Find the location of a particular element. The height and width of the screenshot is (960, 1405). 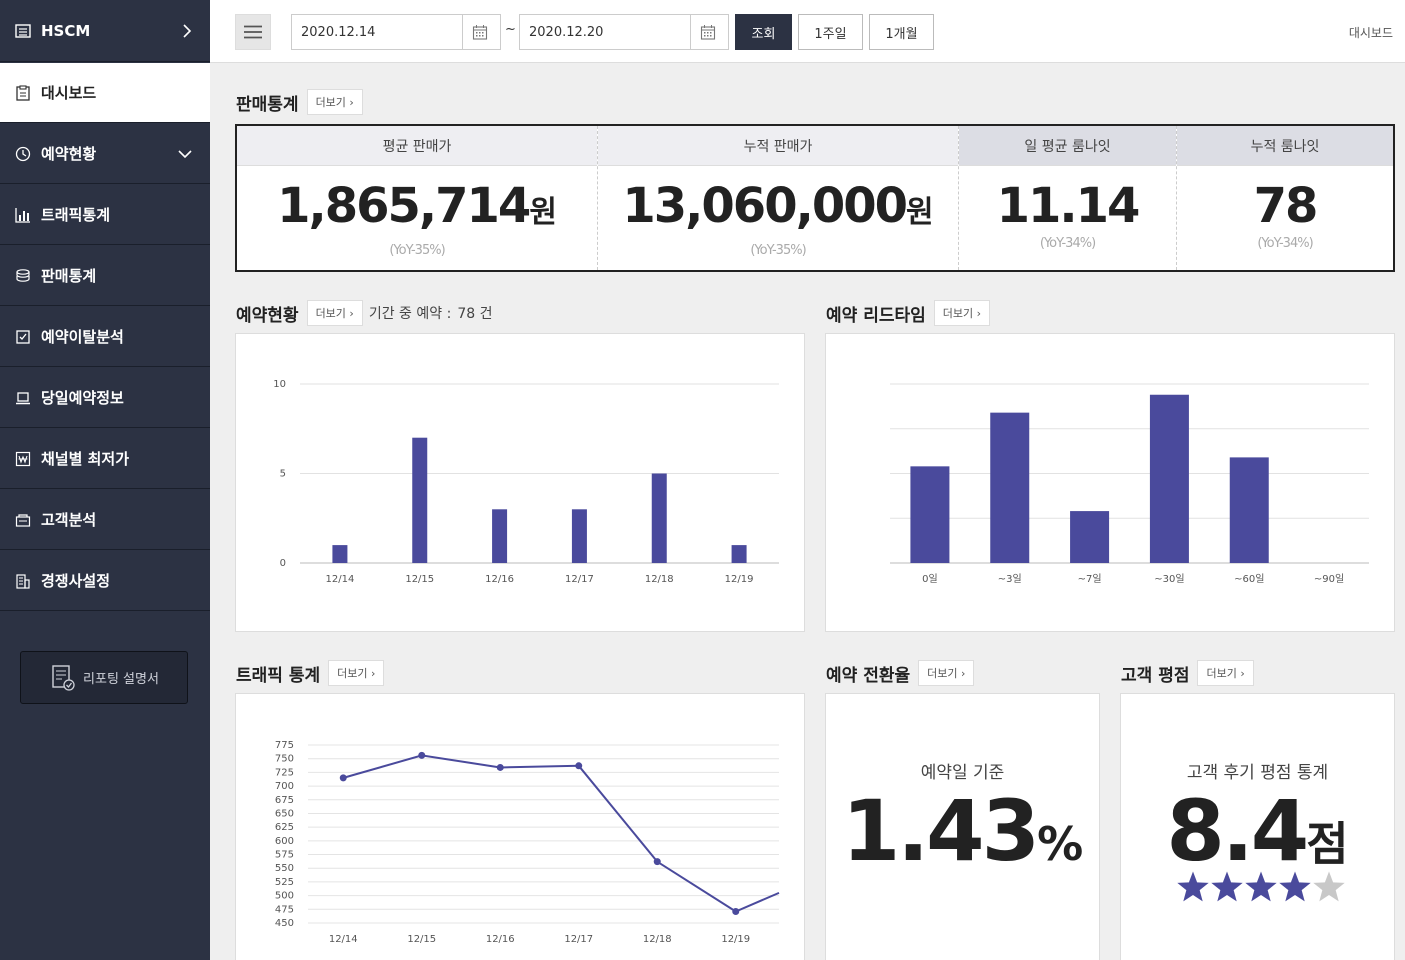

checklist-icon is located at coordinates (23, 337).